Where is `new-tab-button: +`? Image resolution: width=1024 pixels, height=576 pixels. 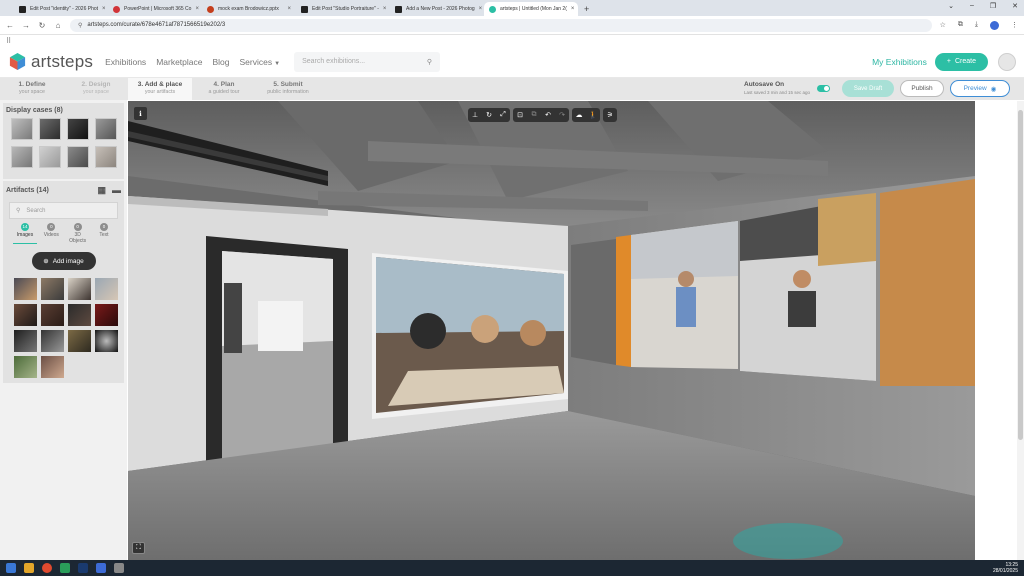 new-tab-button: + is located at coordinates (586, 9).